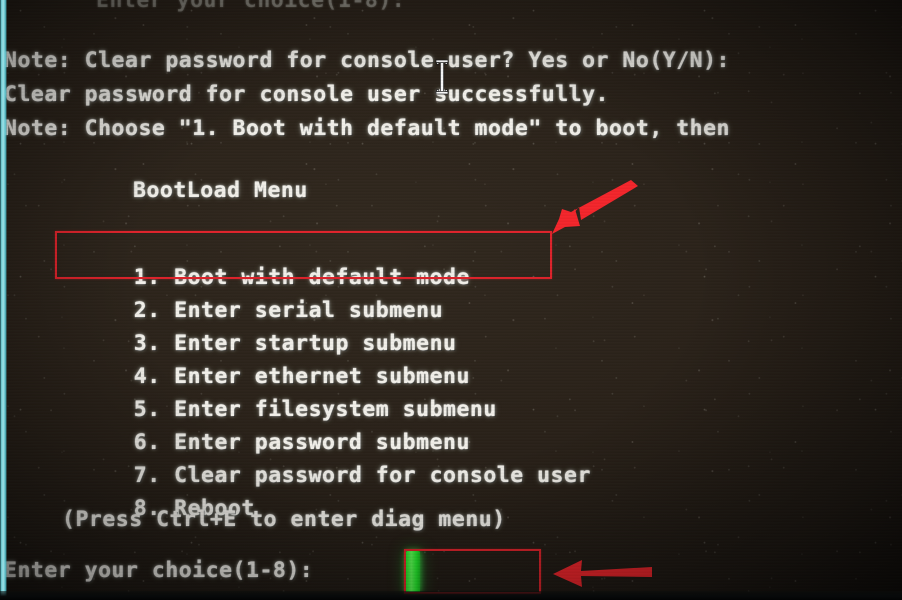  I want to click on annotation-arrow-to-menu-item, so click(595, 207).